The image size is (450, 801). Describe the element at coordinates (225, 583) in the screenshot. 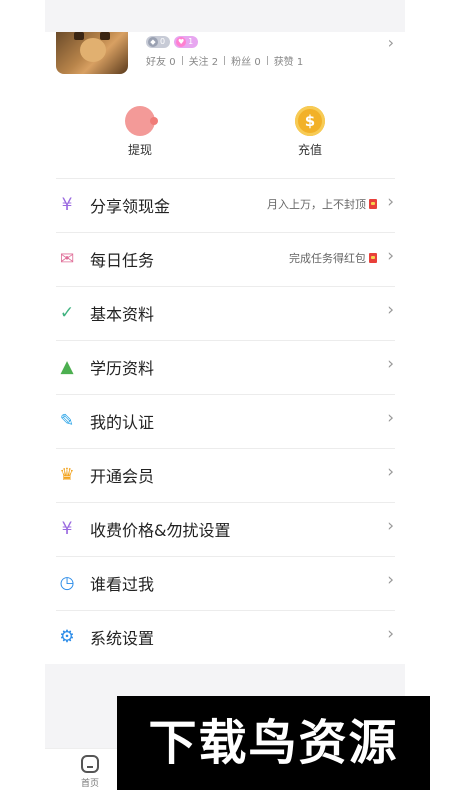

I see `menu-item-who-viewed-me: ◷ 谁看过我 ›` at that location.